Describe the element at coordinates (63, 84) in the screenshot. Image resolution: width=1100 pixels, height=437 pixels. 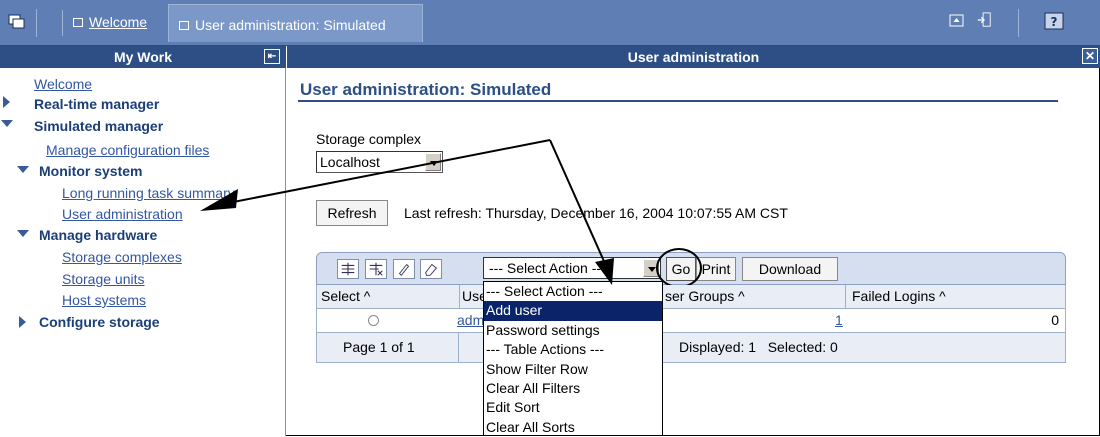
I see `nav-welcome: Welcome` at that location.